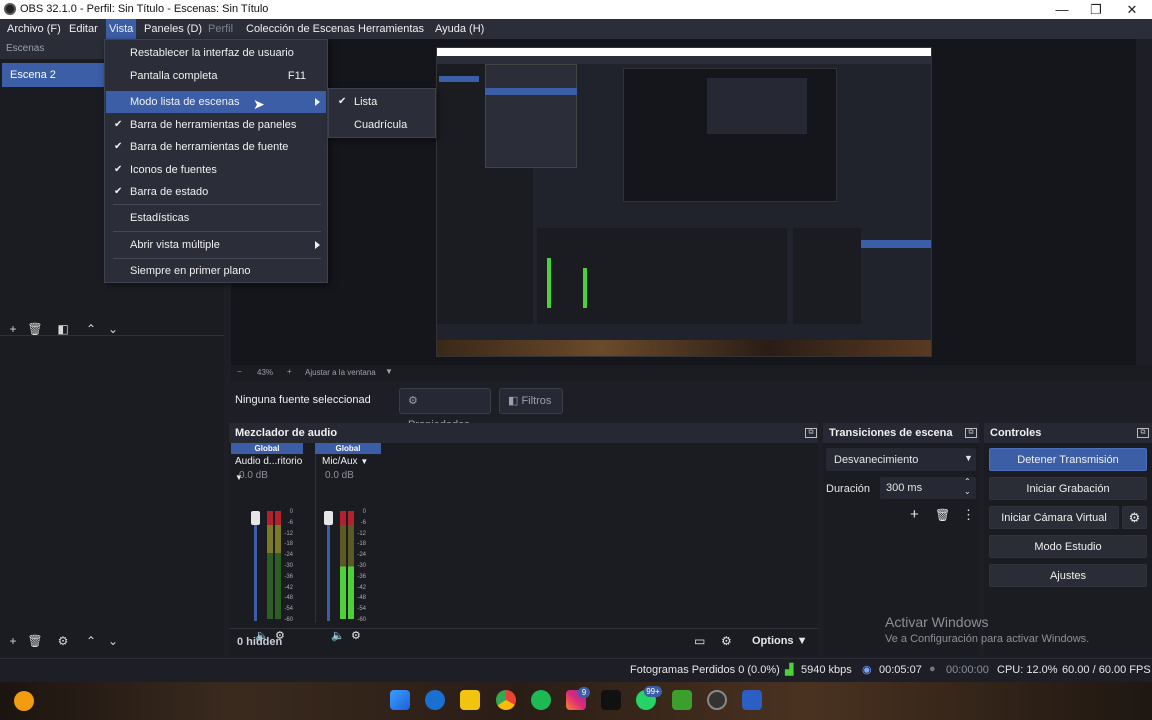 The height and width of the screenshot is (720, 1152). What do you see at coordinates (914, 514) in the screenshot?
I see `add-transition-icon: +` at bounding box center [914, 514].